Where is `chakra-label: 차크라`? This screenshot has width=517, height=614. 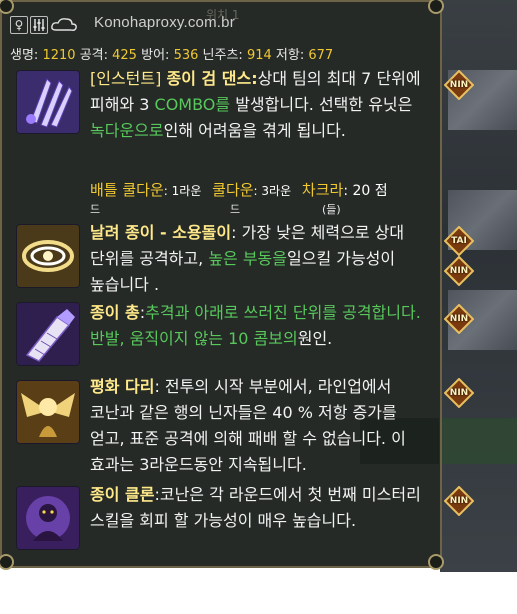
chakra-label: 차크라 is located at coordinates (322, 190).